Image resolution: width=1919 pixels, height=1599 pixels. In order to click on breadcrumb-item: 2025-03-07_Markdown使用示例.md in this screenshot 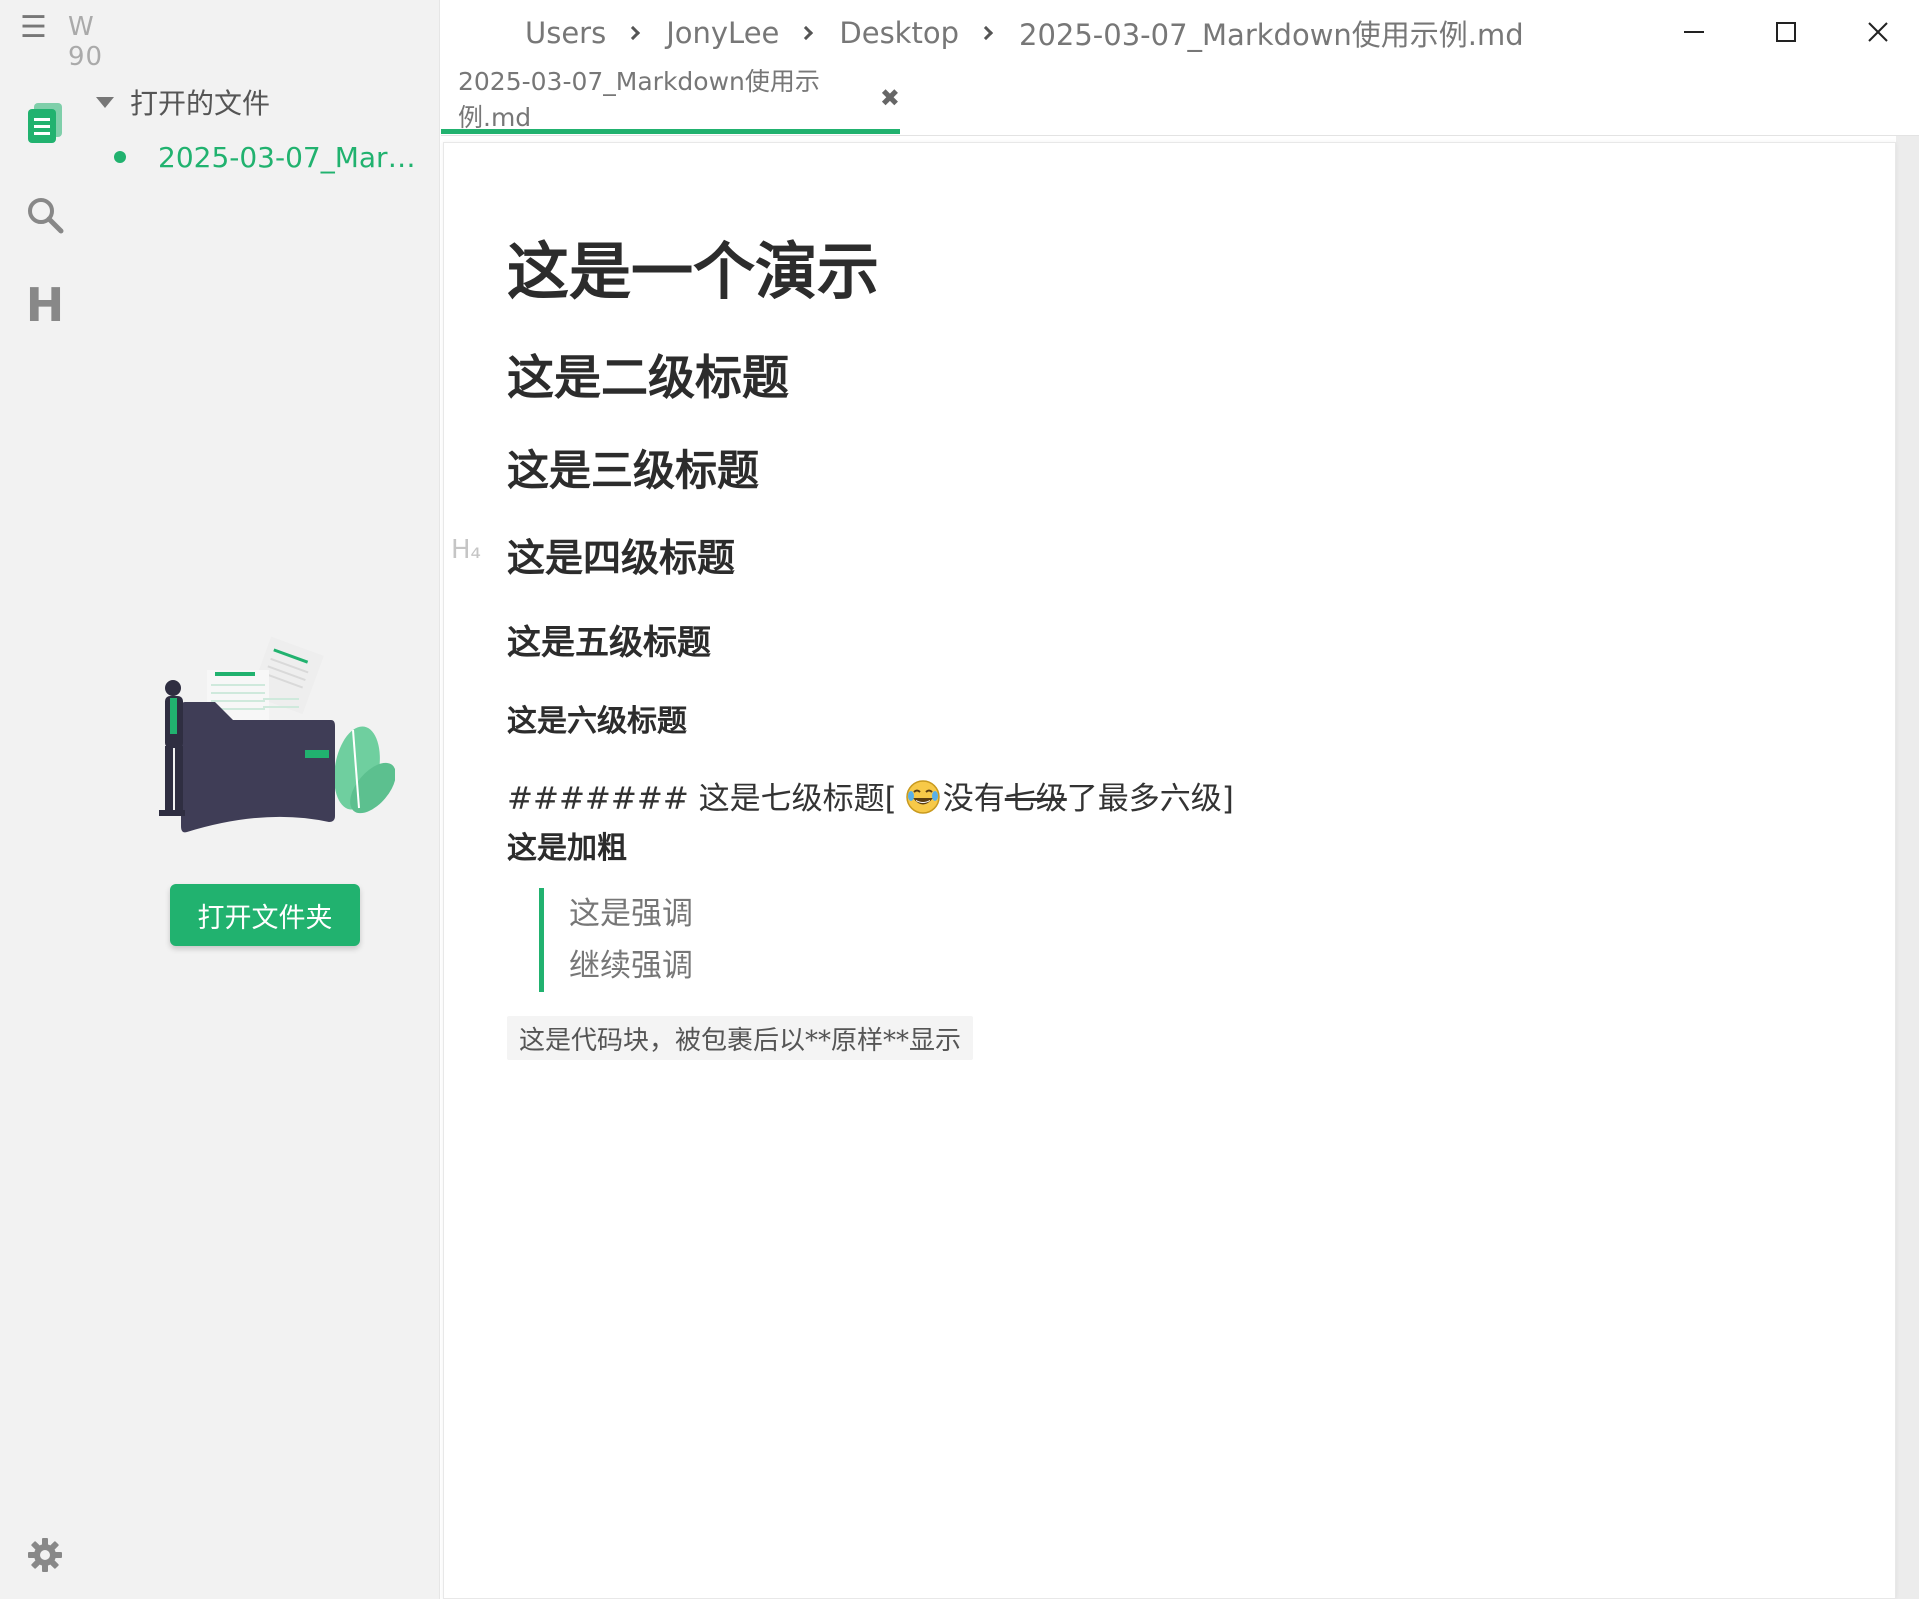, I will do `click(1271, 33)`.